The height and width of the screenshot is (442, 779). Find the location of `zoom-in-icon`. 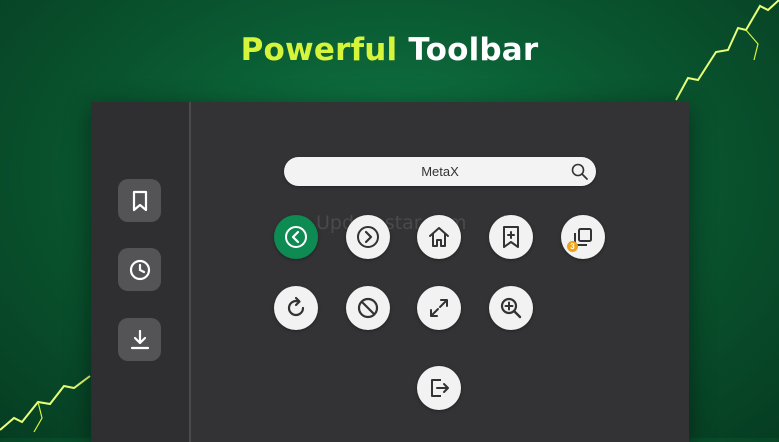

zoom-in-icon is located at coordinates (511, 308).